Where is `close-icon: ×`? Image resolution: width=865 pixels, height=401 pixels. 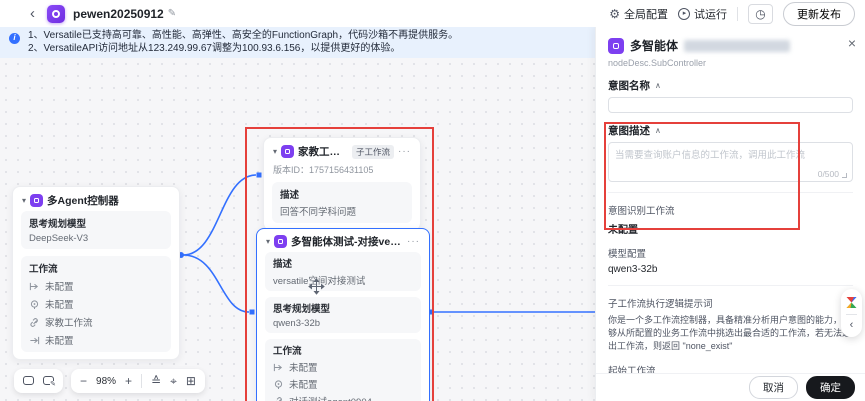 close-icon: × is located at coordinates (852, 43).